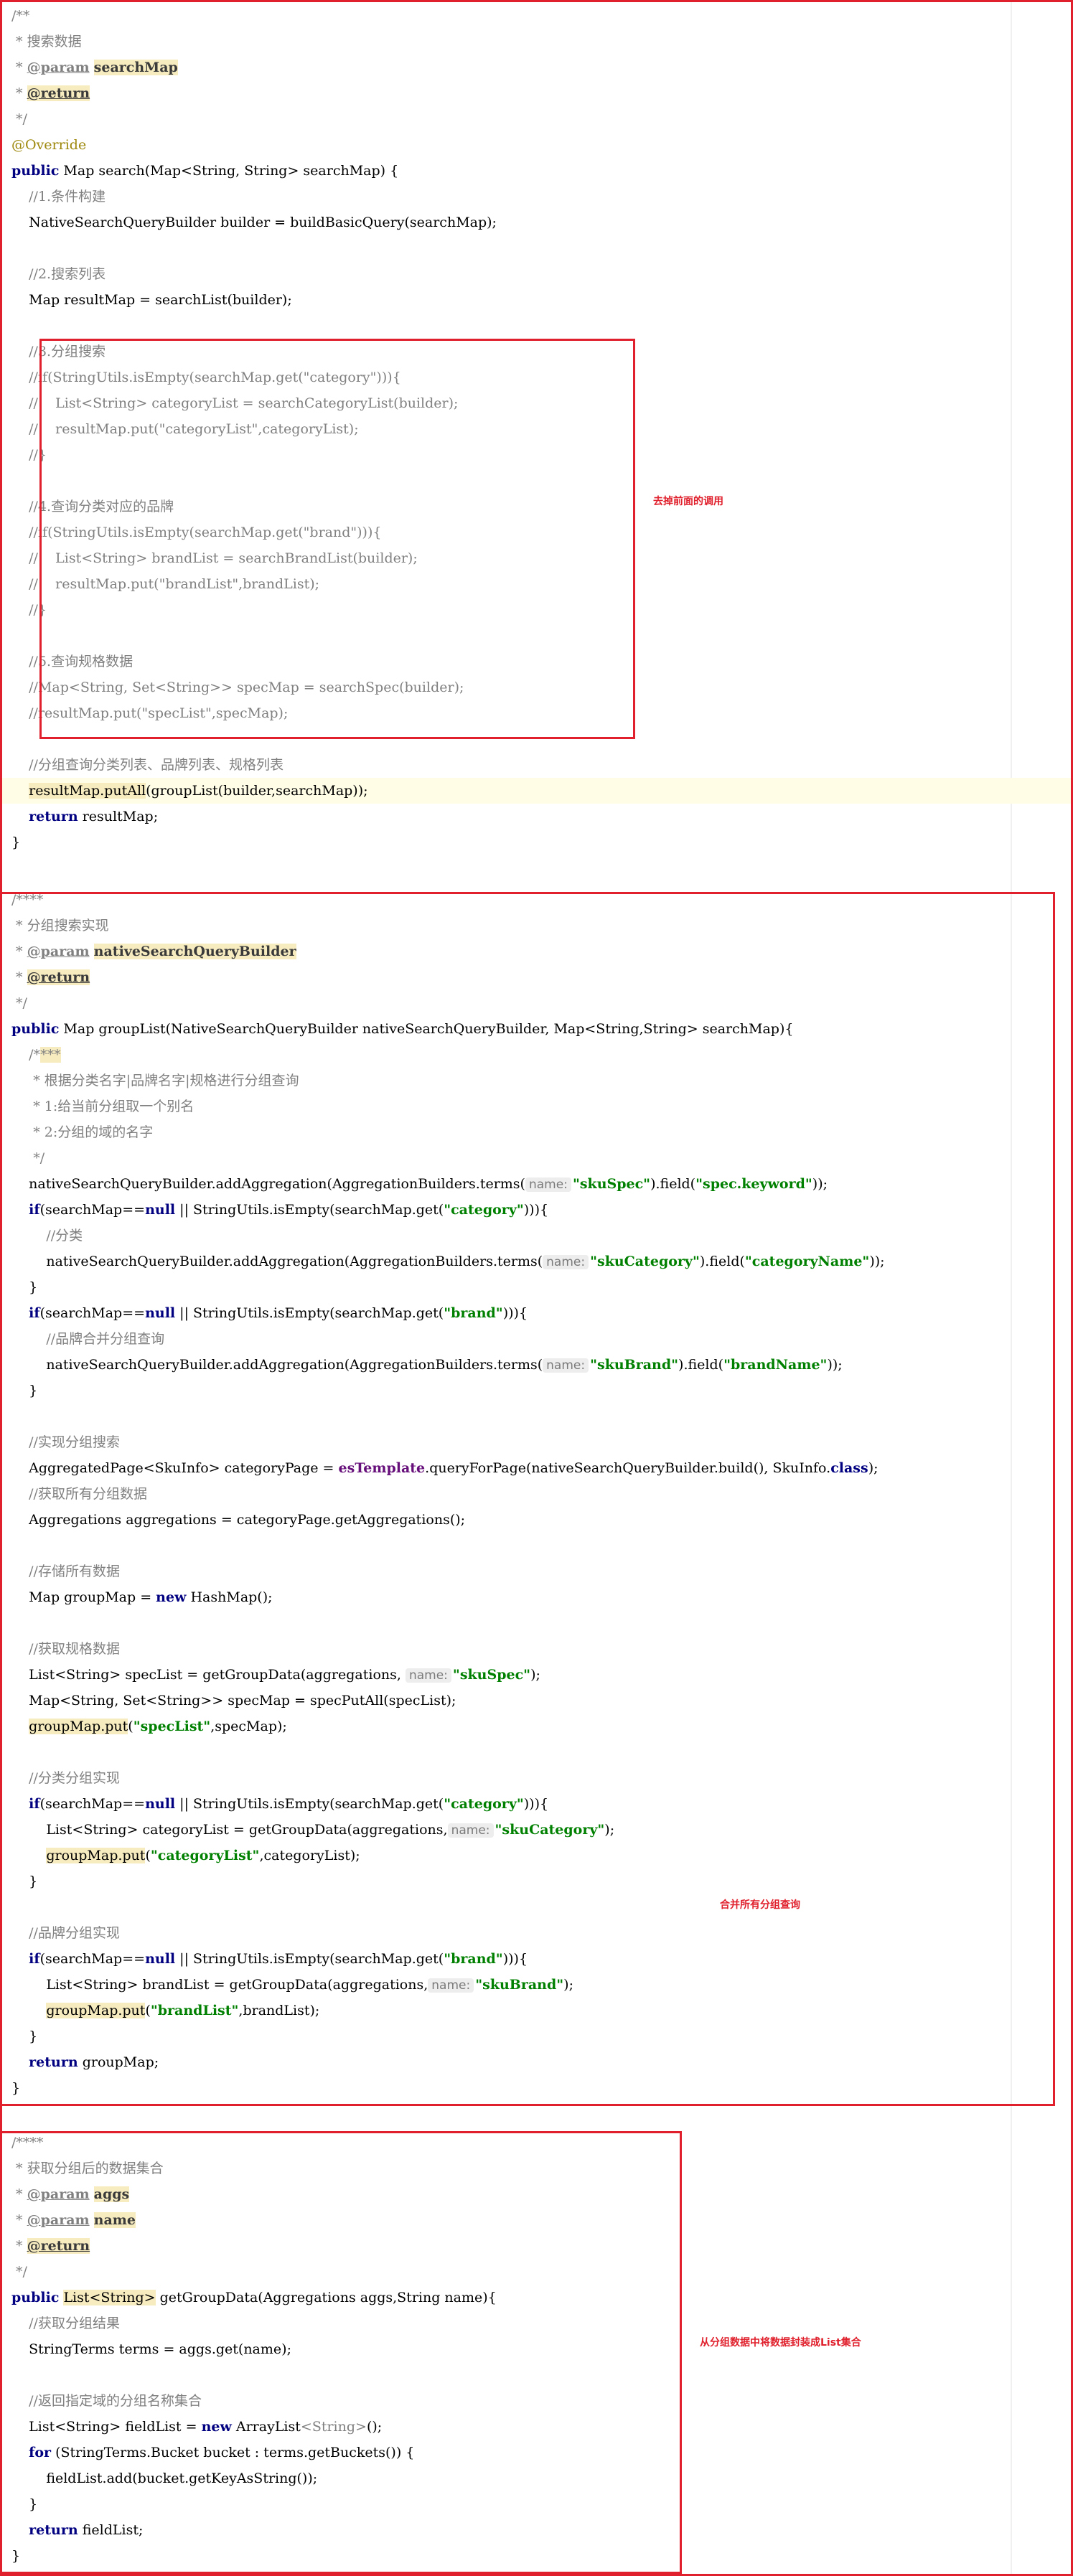 The width and height of the screenshot is (1073, 2576). I want to click on get-group-data-box, so click(341, 2352).